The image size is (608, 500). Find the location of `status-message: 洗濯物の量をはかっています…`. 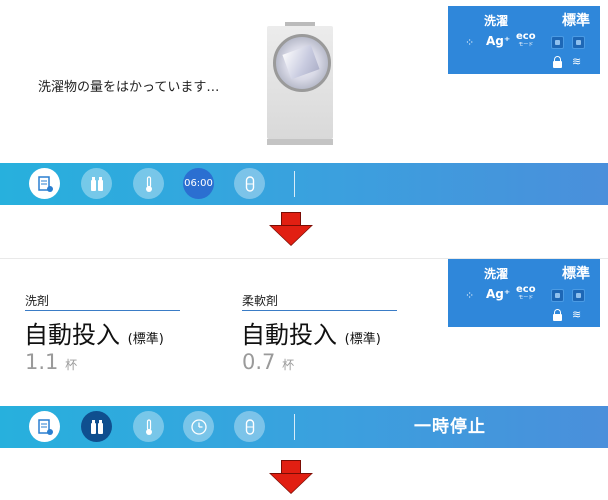

status-message: 洗濯物の量をはかっています… is located at coordinates (129, 87).